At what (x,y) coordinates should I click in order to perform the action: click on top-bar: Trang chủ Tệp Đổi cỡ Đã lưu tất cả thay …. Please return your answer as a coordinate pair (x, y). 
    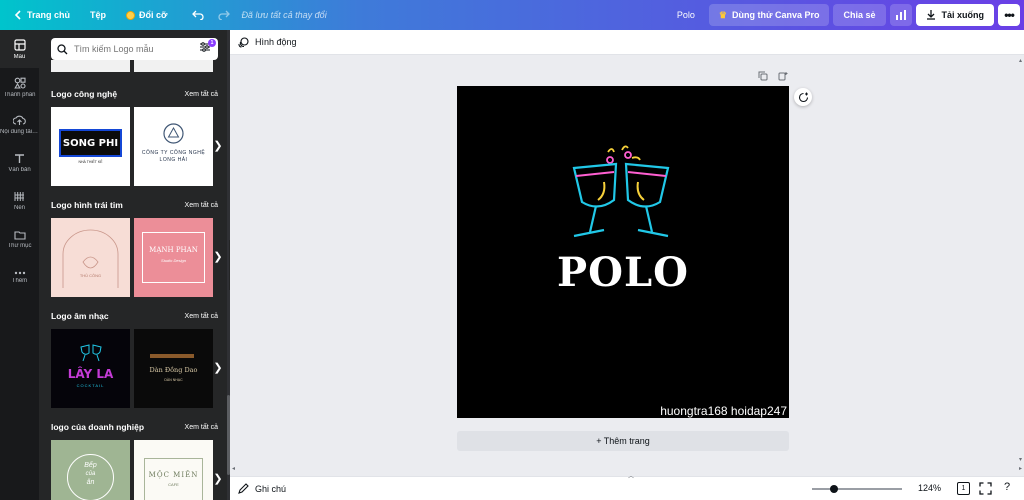
    Looking at the image, I should click on (512, 15).